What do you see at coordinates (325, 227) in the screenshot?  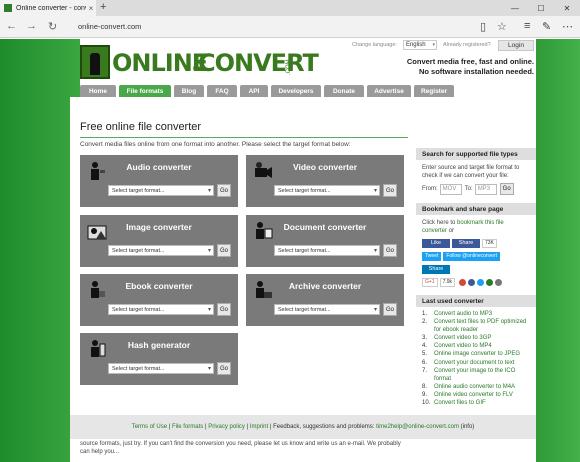 I see `converter-title: Document converter` at bounding box center [325, 227].